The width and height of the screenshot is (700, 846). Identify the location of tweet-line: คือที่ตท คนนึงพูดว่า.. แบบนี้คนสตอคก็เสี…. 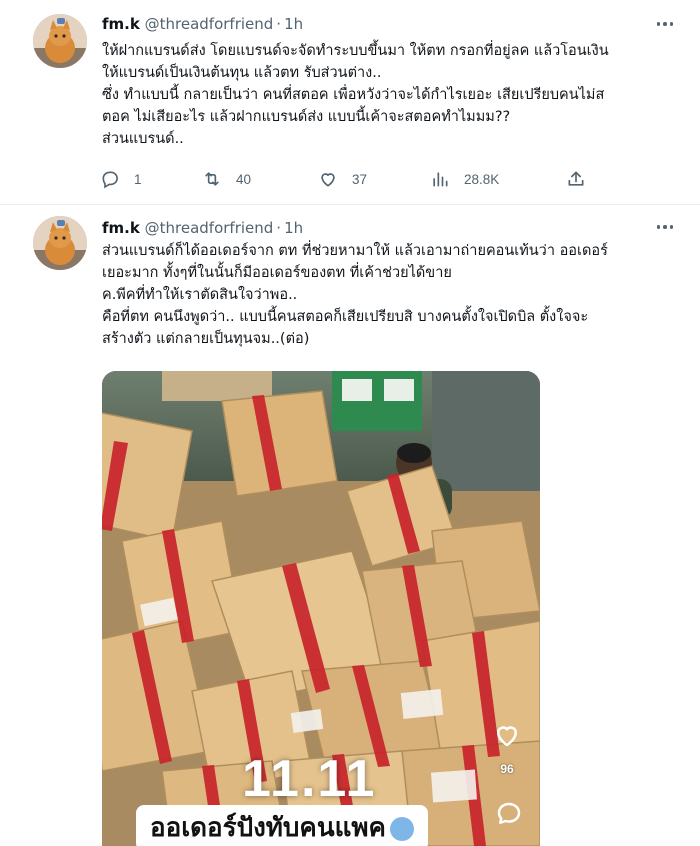
(345, 317).